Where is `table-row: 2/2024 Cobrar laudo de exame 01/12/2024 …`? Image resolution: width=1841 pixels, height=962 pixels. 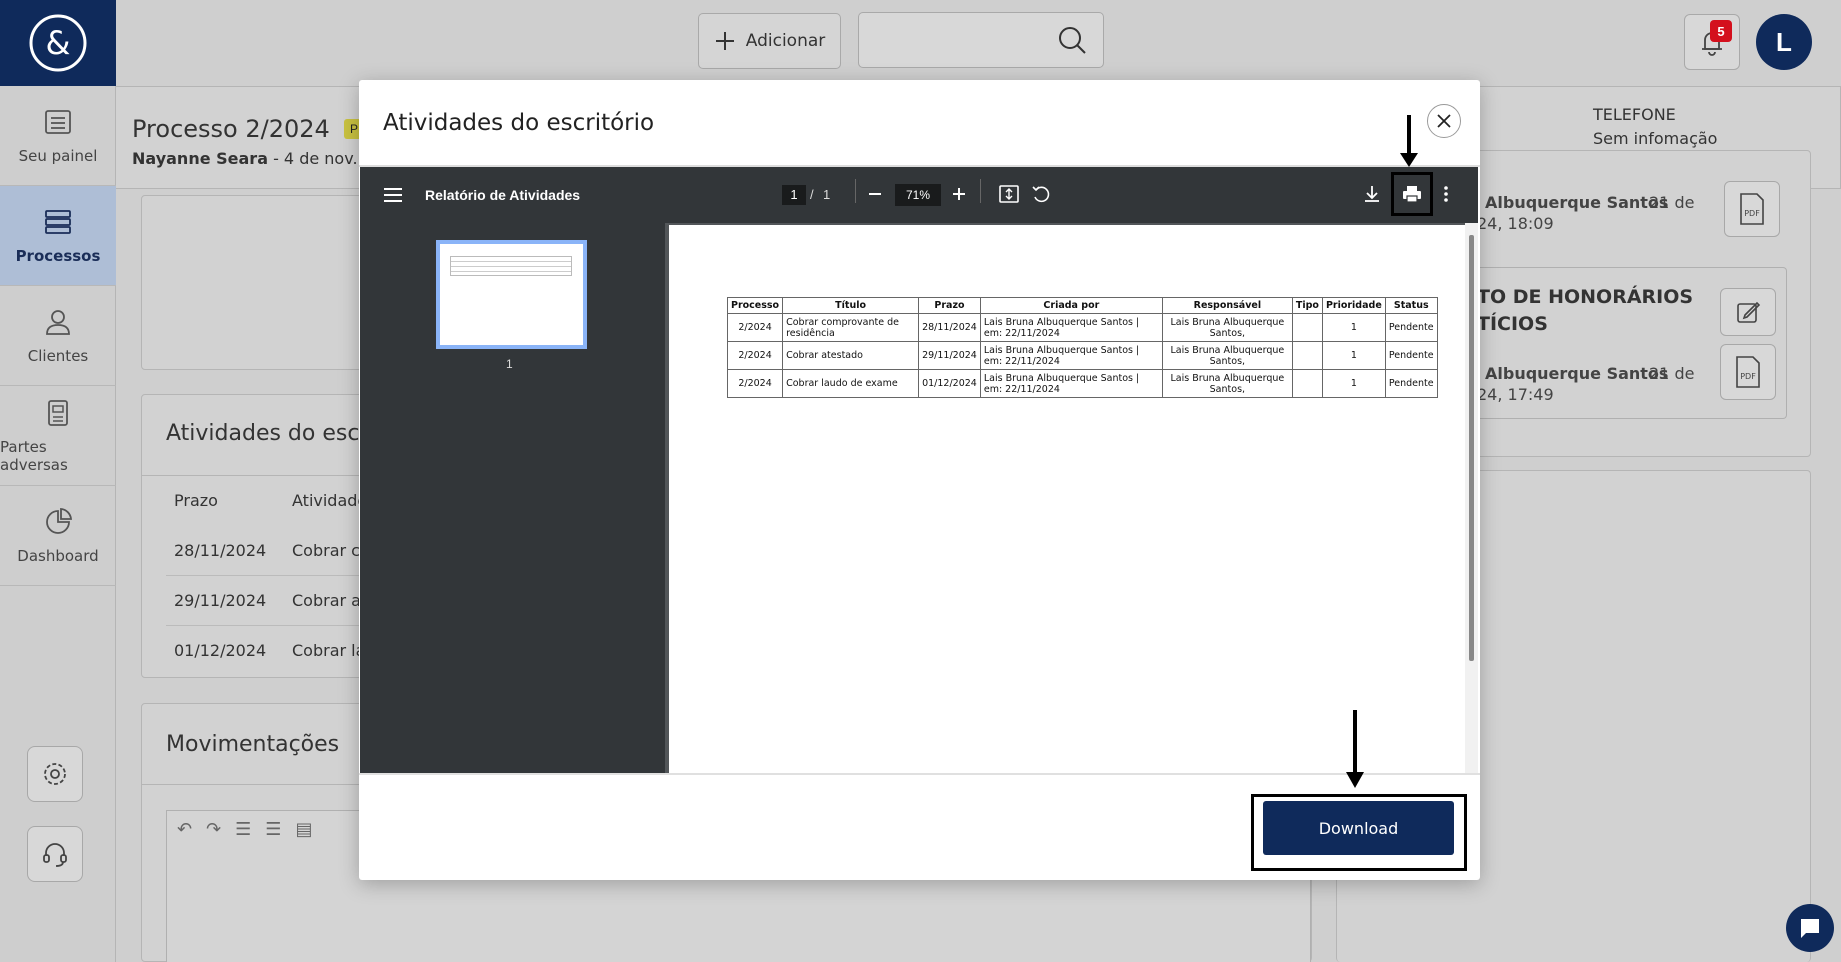 table-row: 2/2024 Cobrar laudo de exame 01/12/2024 … is located at coordinates (1082, 383).